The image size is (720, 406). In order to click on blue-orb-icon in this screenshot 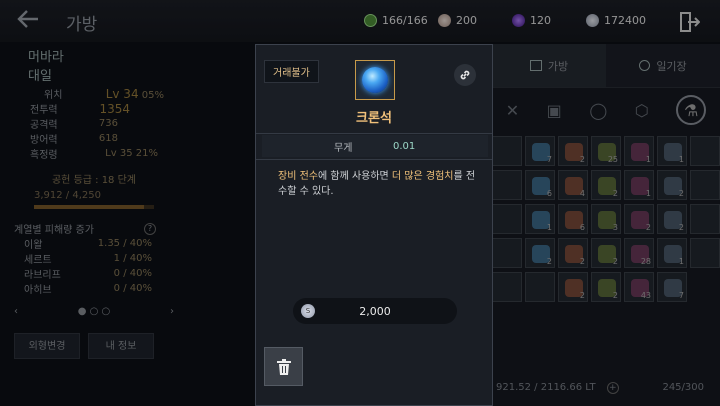, I will do `click(375, 80)`.